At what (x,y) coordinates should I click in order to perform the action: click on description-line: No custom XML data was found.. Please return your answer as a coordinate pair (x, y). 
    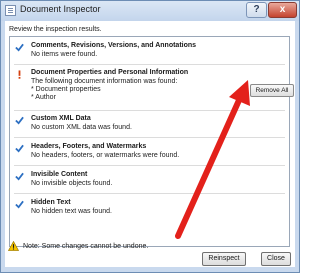
    Looking at the image, I should click on (81, 127).